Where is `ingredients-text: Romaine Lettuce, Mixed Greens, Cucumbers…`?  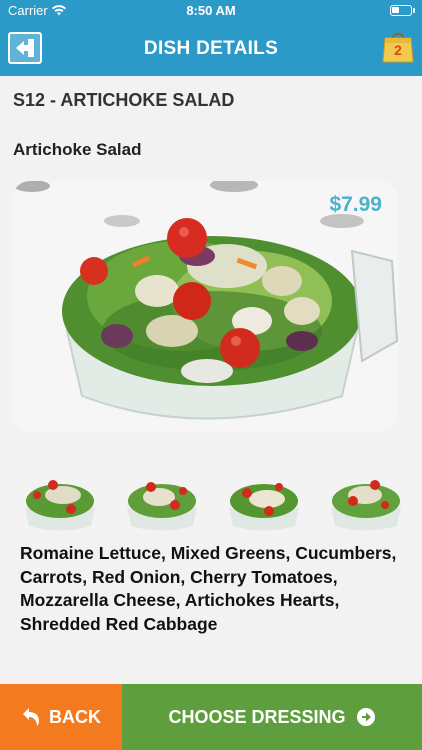 ingredients-text: Romaine Lettuce, Mixed Greens, Cucumbers… is located at coordinates (208, 588).